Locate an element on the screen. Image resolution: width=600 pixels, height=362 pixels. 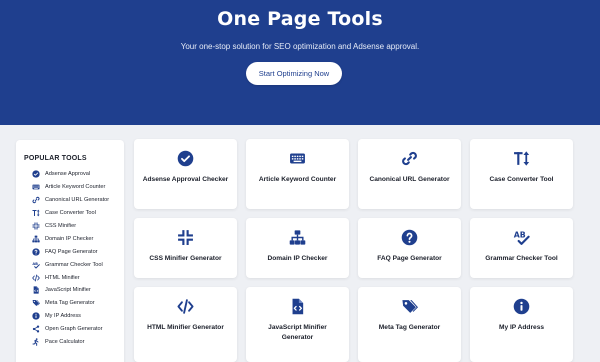
sidebar-item: Case Converter Tool is located at coordinates (74, 213).